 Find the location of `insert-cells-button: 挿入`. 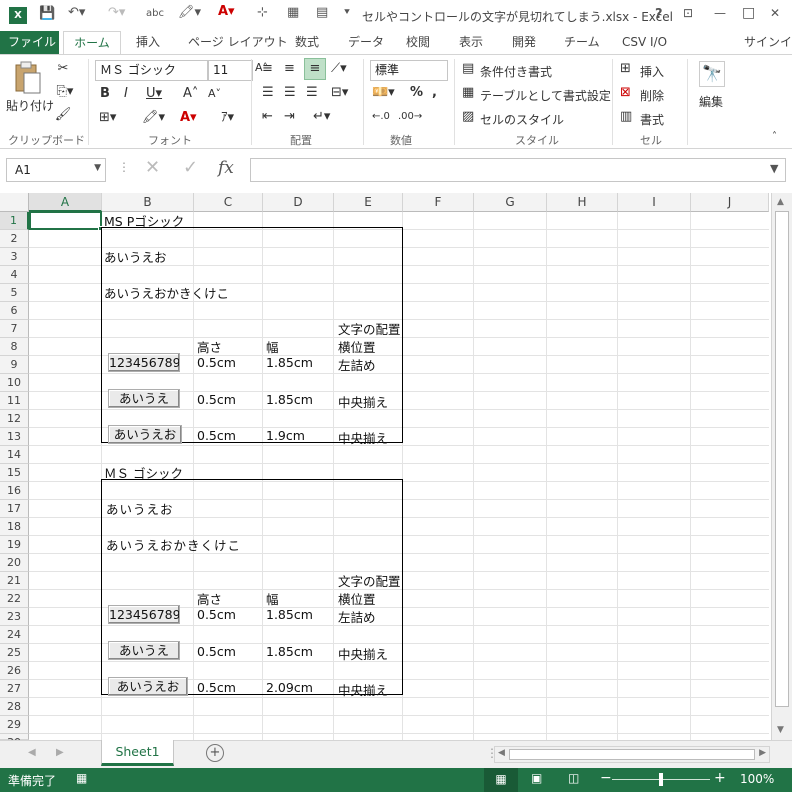

insert-cells-button: 挿入 is located at coordinates (652, 71).